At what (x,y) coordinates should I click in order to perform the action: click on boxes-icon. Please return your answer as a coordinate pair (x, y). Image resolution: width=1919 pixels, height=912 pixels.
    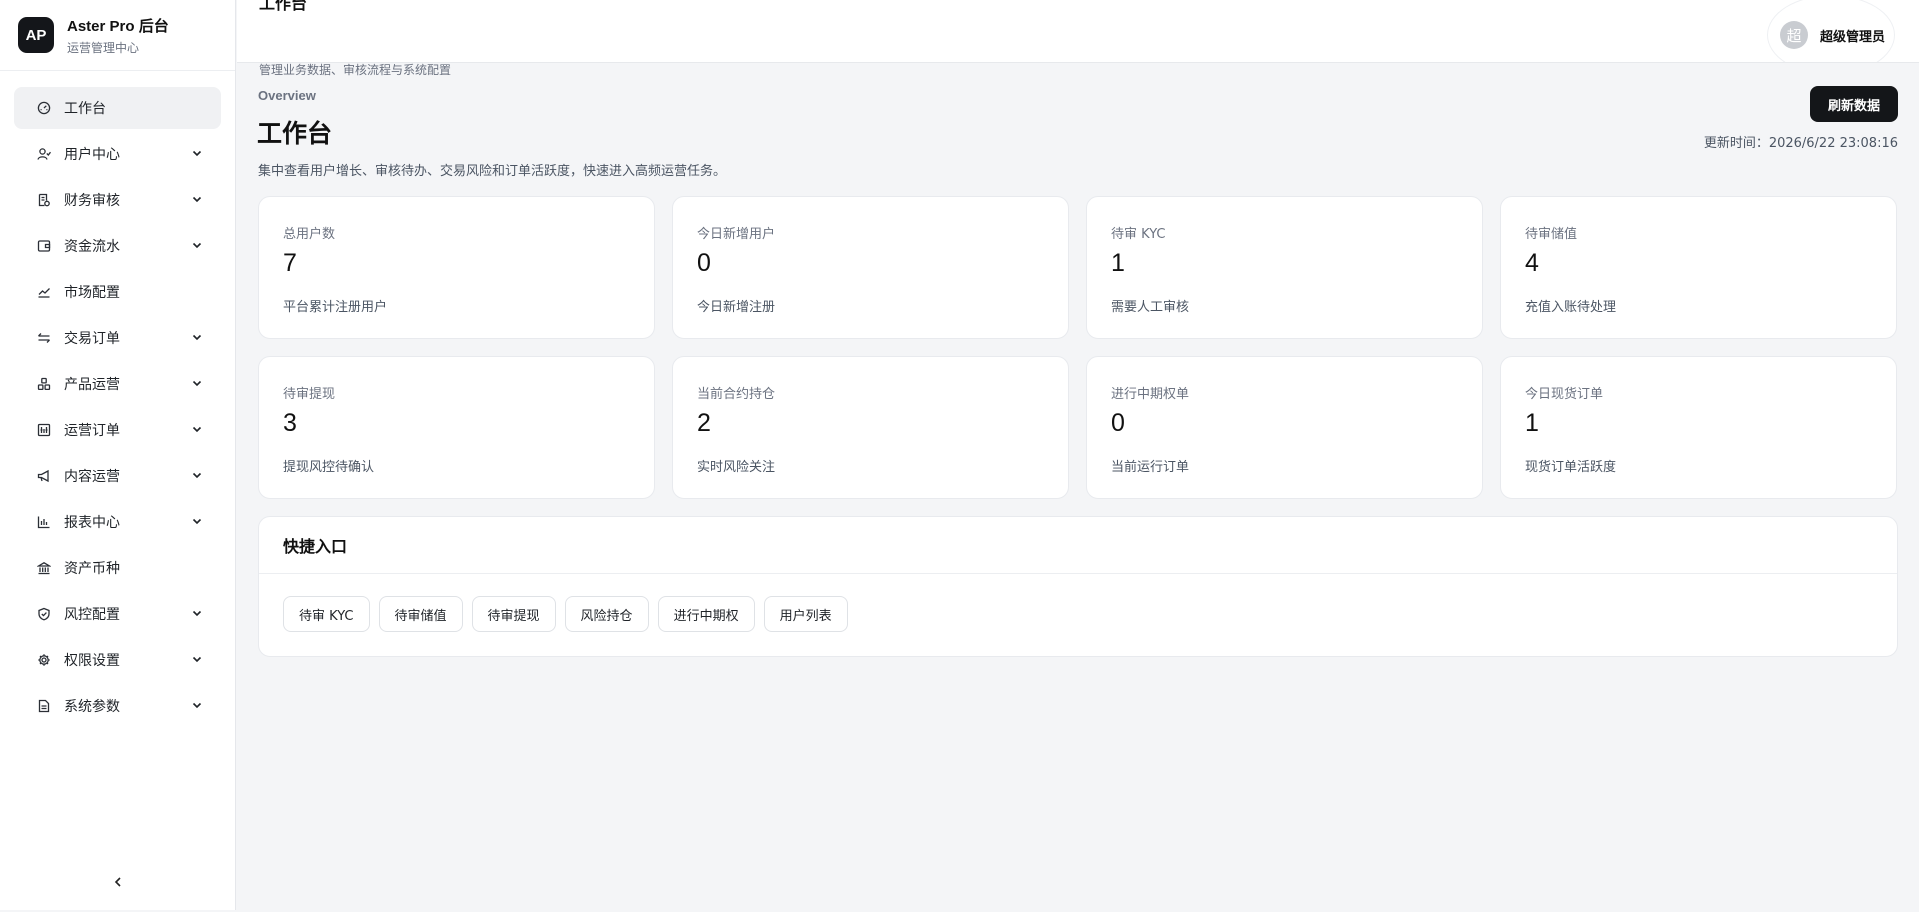
    Looking at the image, I should click on (44, 384).